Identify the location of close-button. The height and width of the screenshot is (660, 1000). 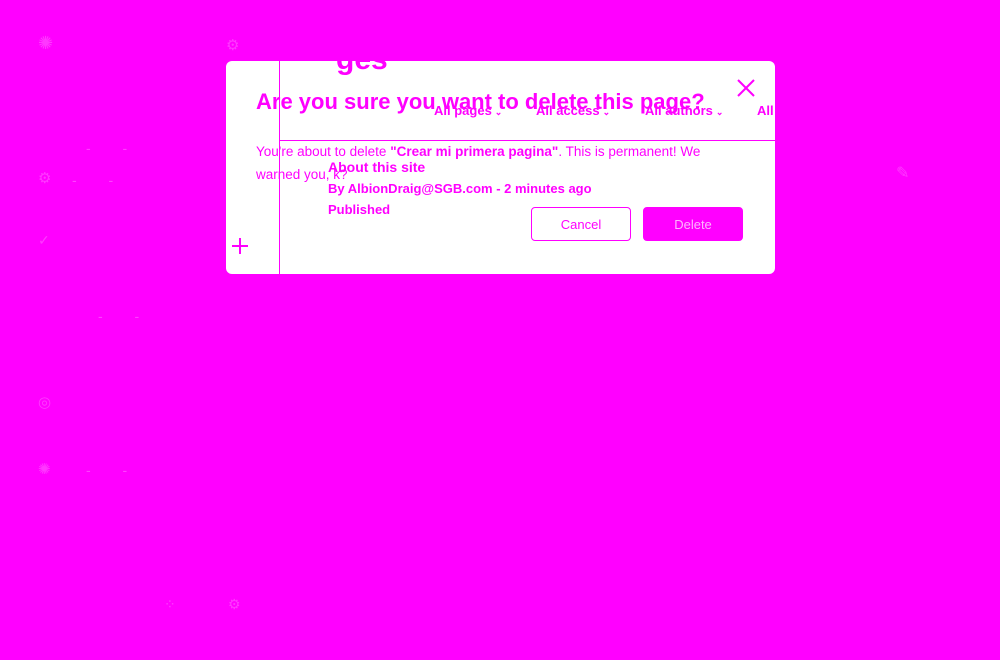
(746, 88).